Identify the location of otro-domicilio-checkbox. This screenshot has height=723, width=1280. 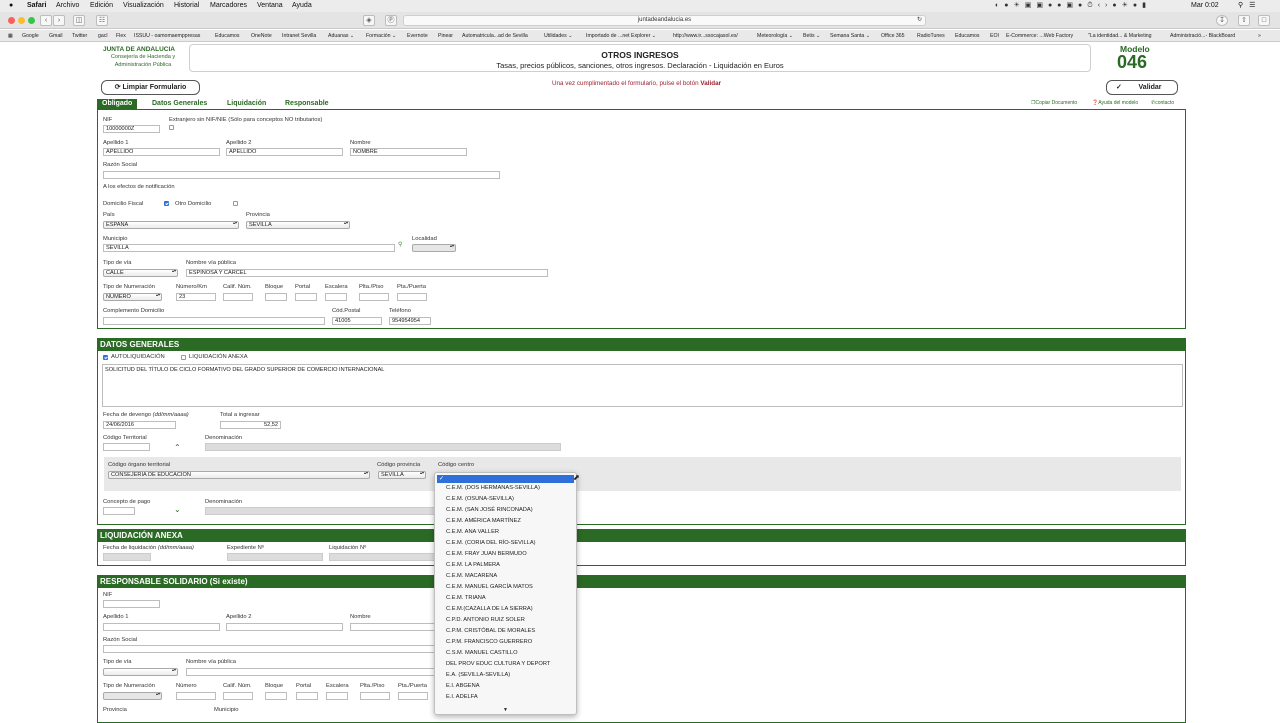
(235, 203).